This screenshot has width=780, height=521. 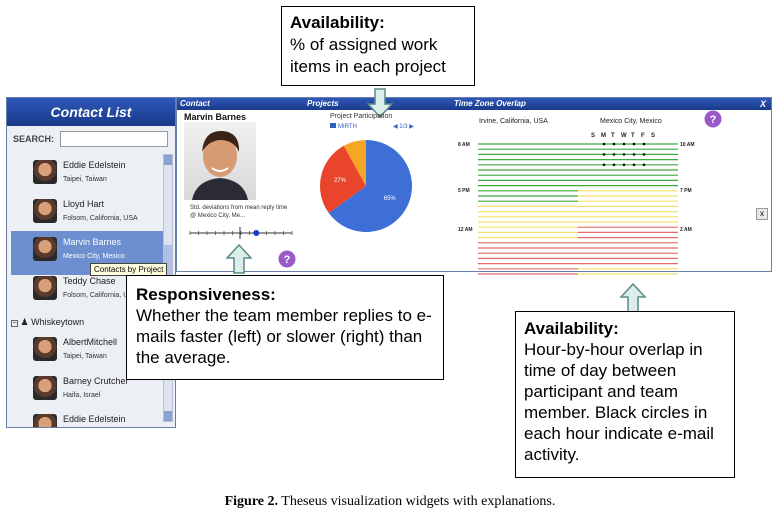 What do you see at coordinates (323, 103) in the screenshot?
I see `tab-projects: Projects` at bounding box center [323, 103].